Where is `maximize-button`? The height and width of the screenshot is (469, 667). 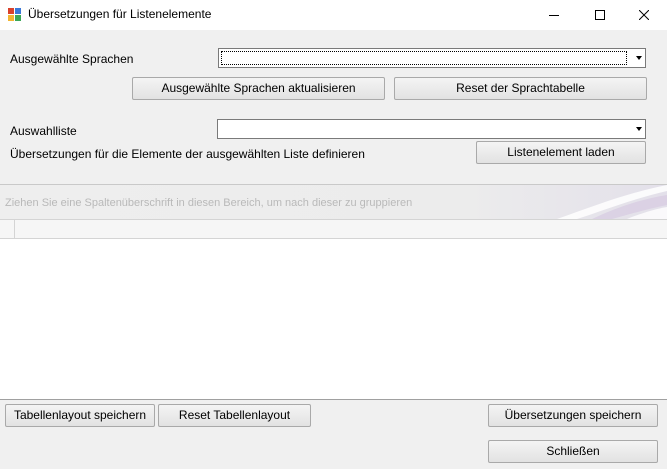 maximize-button is located at coordinates (600, 15).